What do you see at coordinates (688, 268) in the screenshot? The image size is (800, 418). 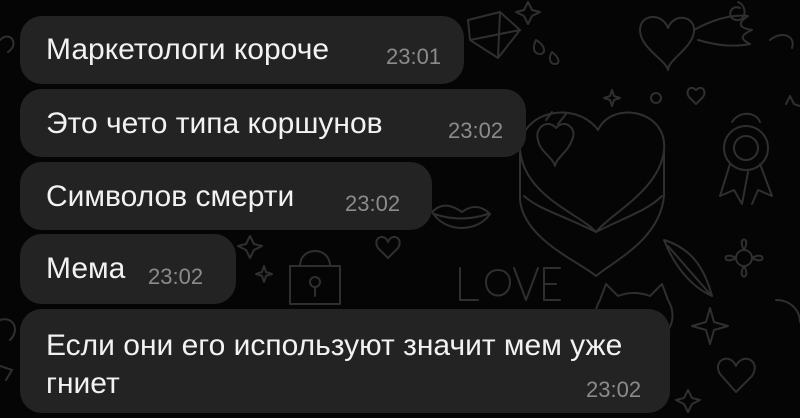 I see `feather-icon` at bounding box center [688, 268].